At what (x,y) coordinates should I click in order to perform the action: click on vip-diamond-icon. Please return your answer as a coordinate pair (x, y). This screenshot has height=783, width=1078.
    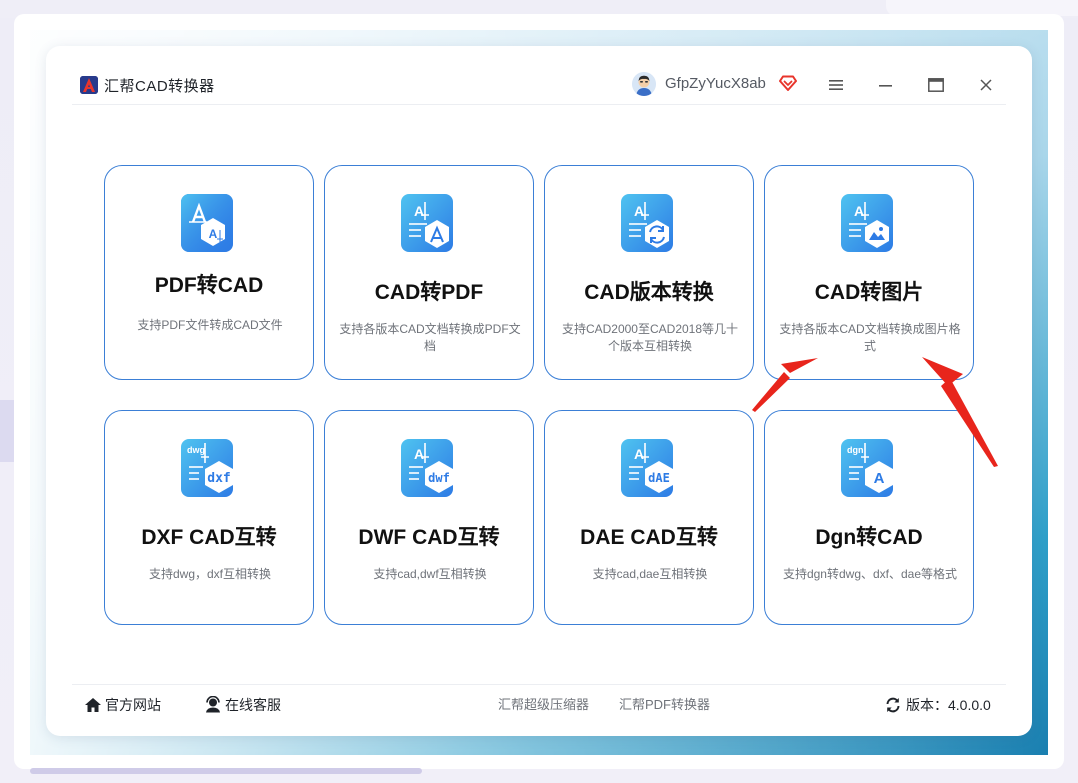
    Looking at the image, I should click on (788, 83).